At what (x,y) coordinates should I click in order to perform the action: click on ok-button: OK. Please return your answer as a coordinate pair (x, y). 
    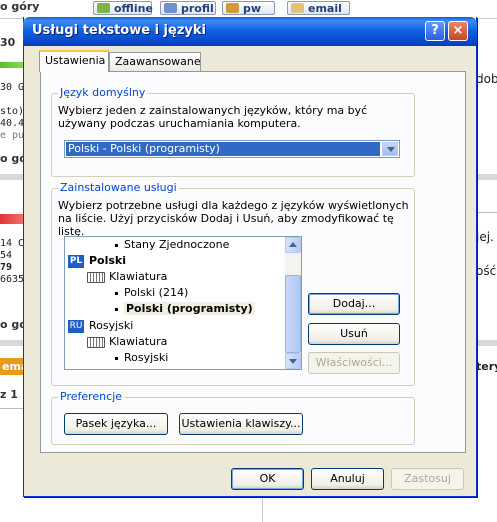
    Looking at the image, I should click on (267, 479).